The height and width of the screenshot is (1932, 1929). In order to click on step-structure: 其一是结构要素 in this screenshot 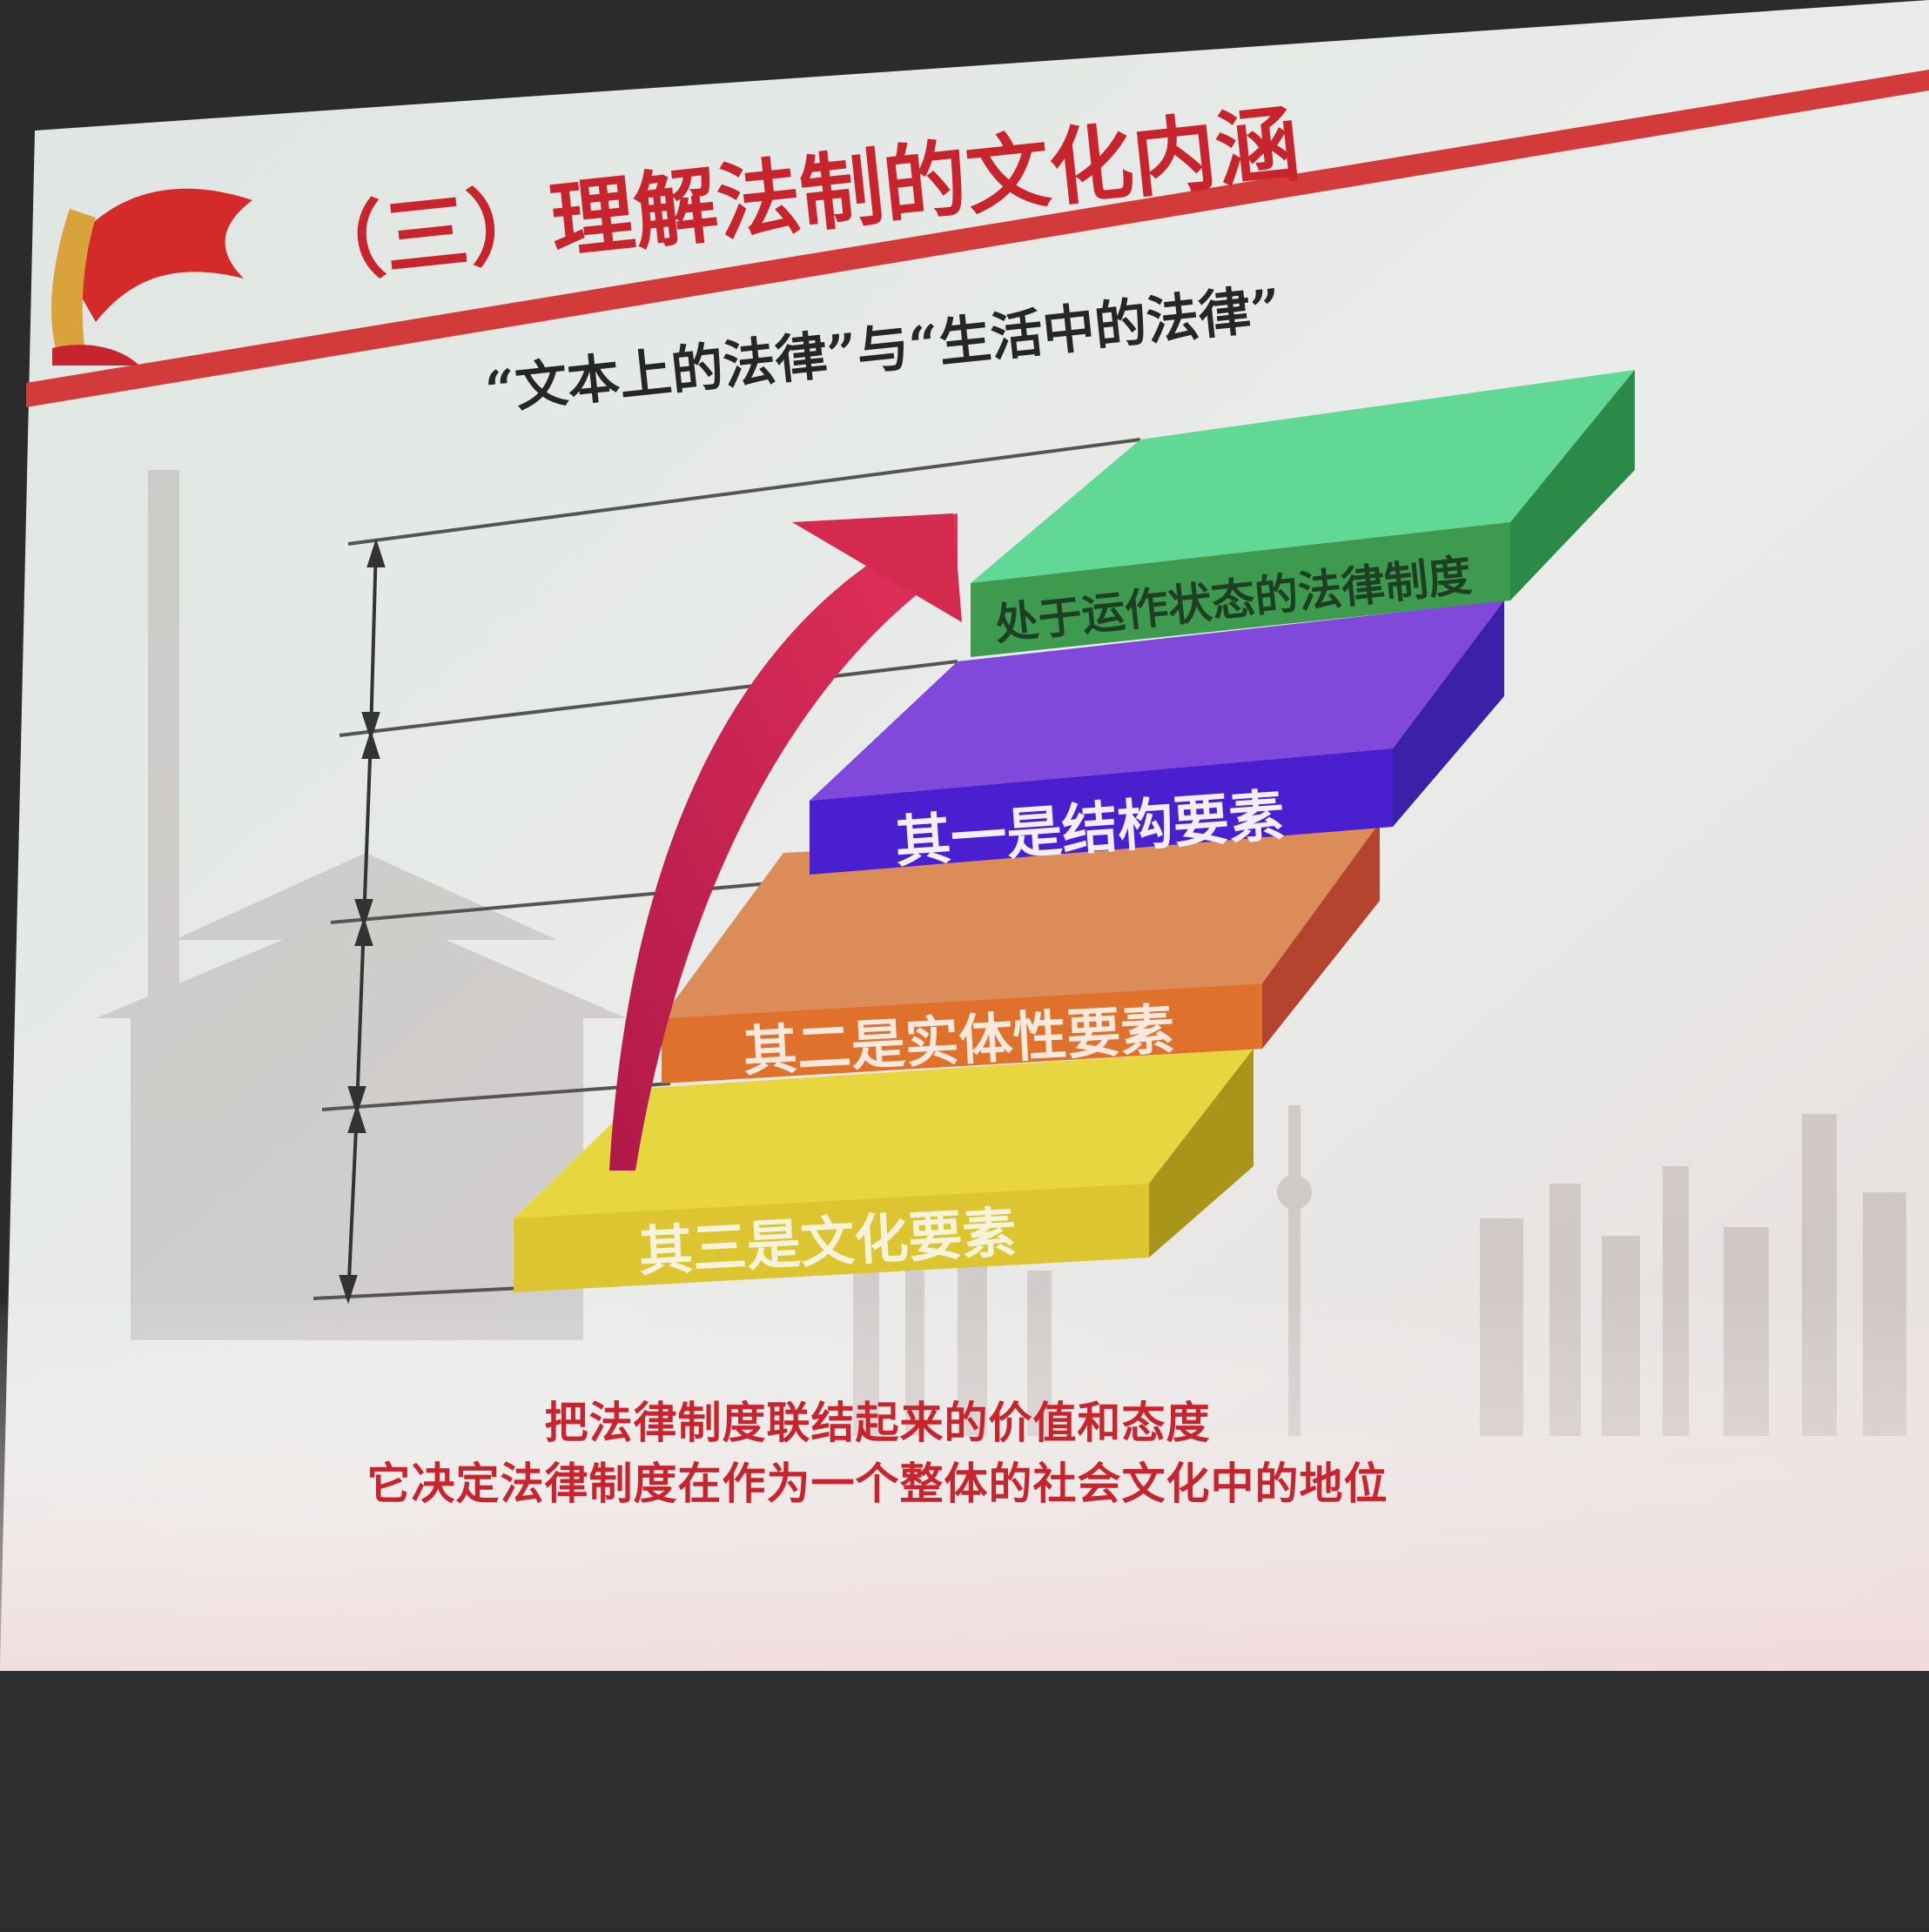, I will do `click(1157, 737)`.